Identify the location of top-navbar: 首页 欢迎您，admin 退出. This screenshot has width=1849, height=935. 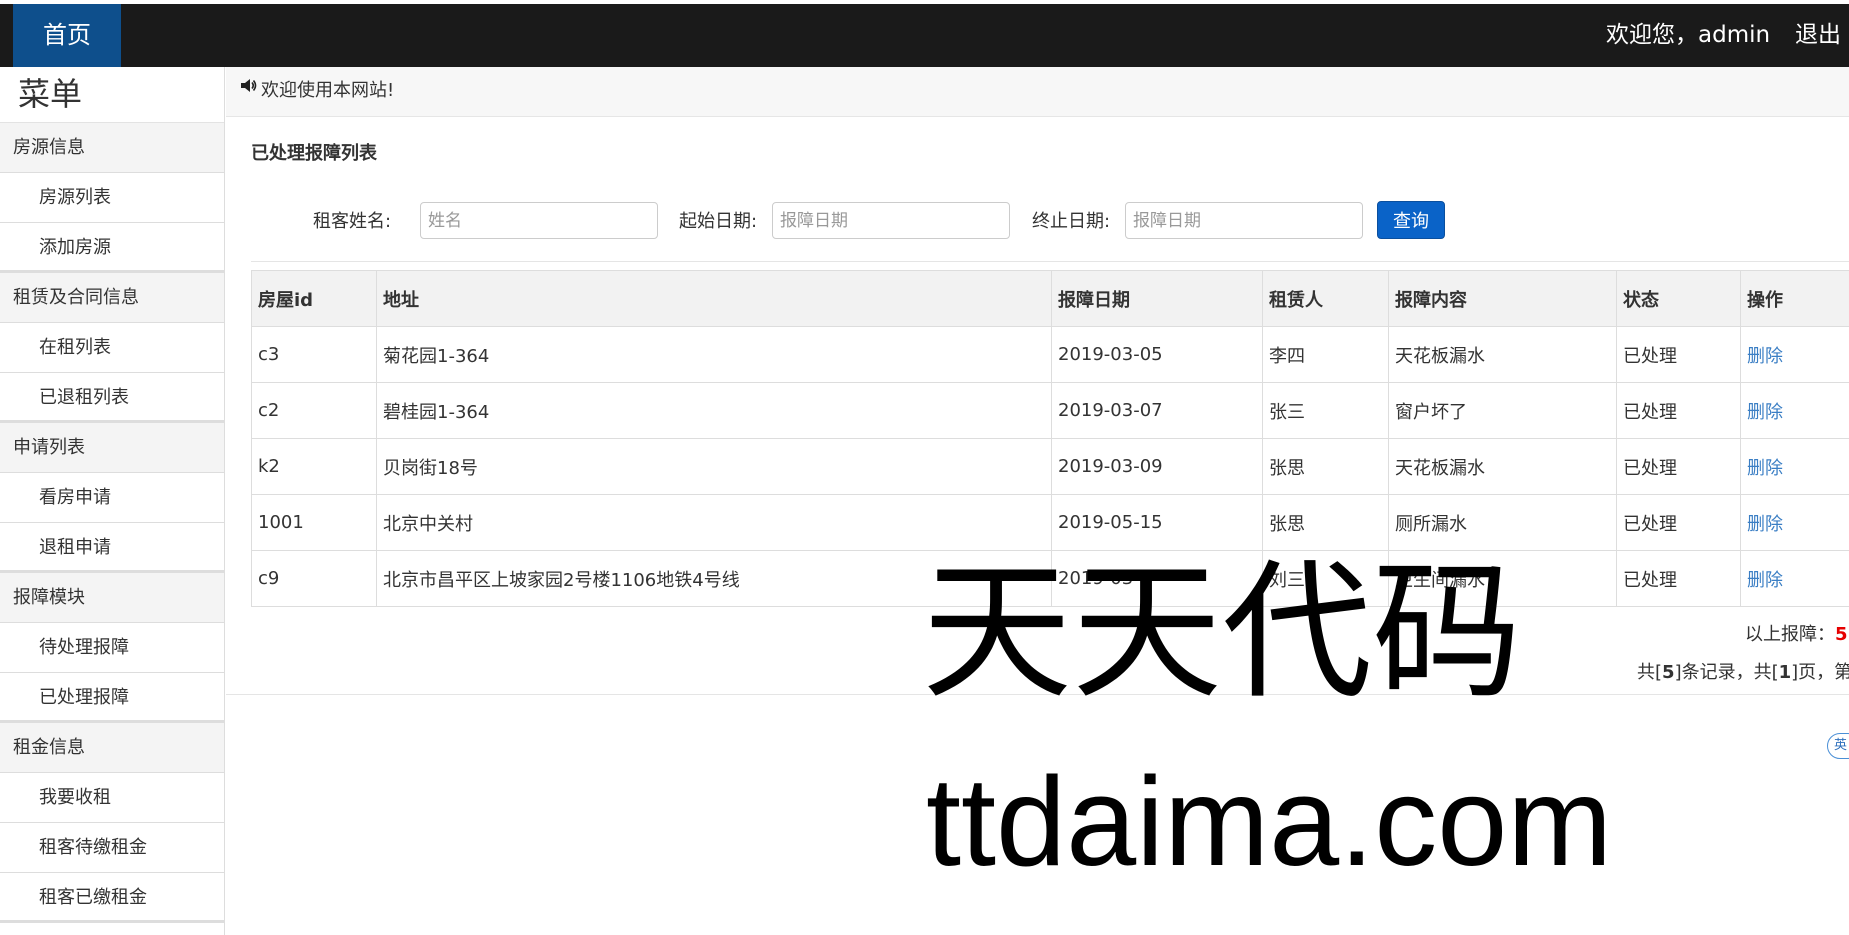
(924, 33).